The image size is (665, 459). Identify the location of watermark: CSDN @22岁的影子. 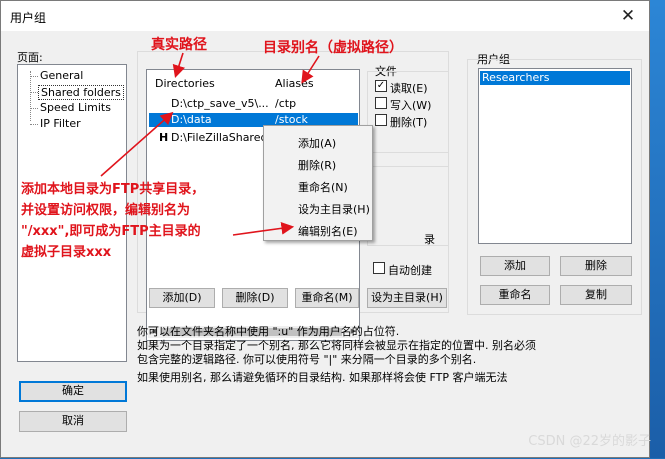
(589, 441).